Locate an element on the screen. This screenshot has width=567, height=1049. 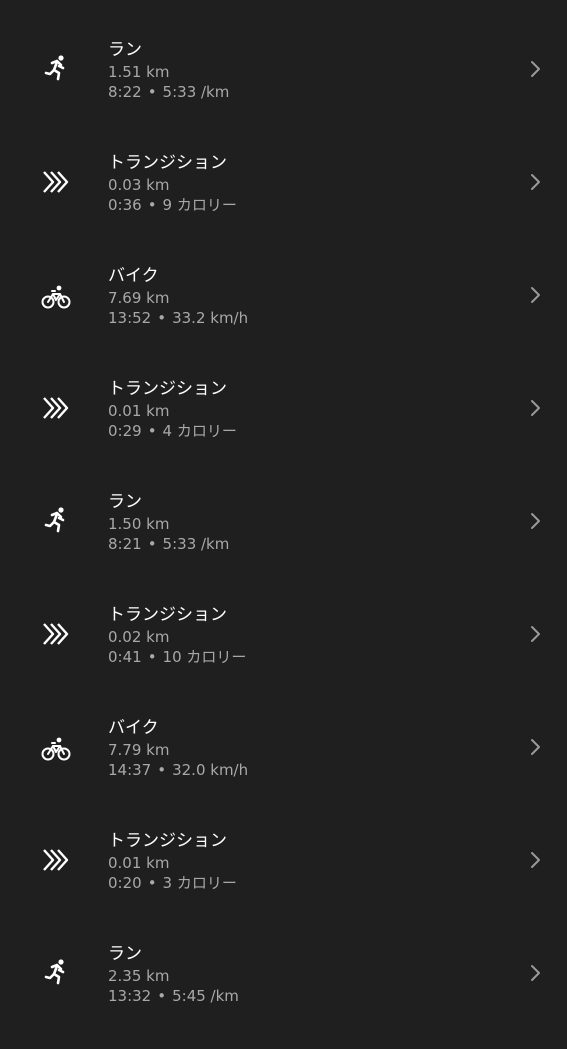
segment-detail: 3 カロリー is located at coordinates (199, 883).